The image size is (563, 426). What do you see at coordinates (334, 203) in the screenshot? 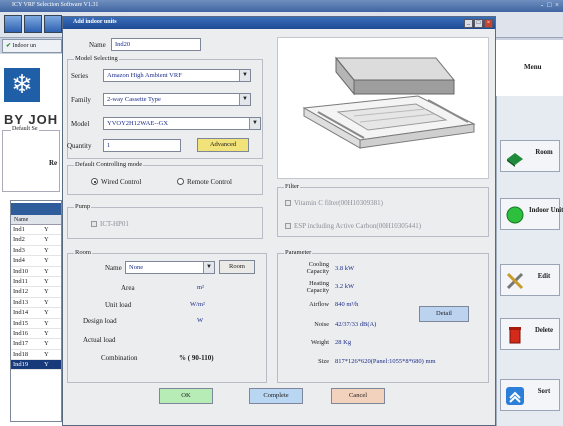
I see `filter-vitamin-c-checkbox: Vitamin C filter(00H10309381)` at bounding box center [334, 203].